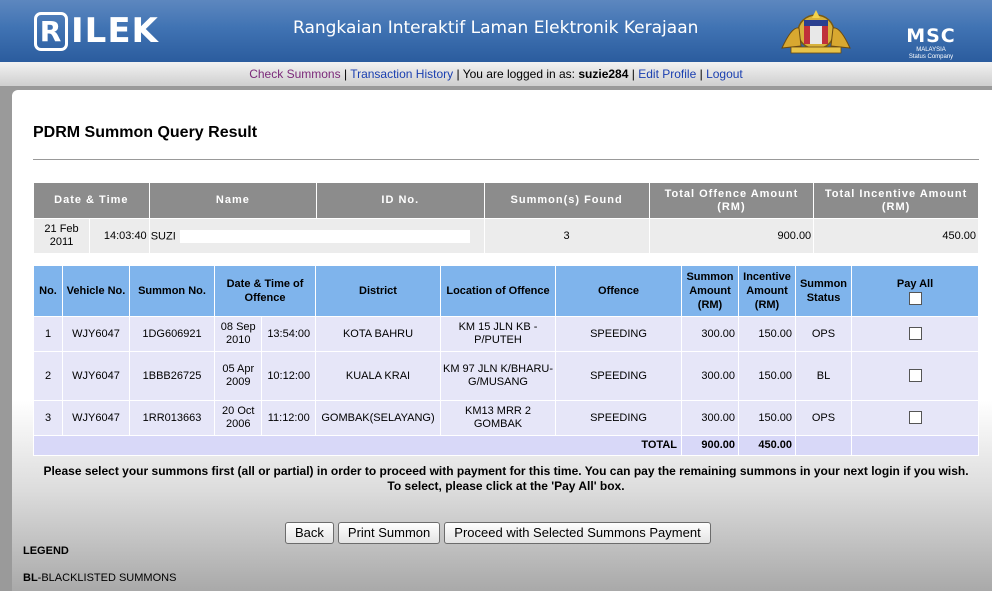  I want to click on summary-total-incentive: 450.00, so click(896, 236).